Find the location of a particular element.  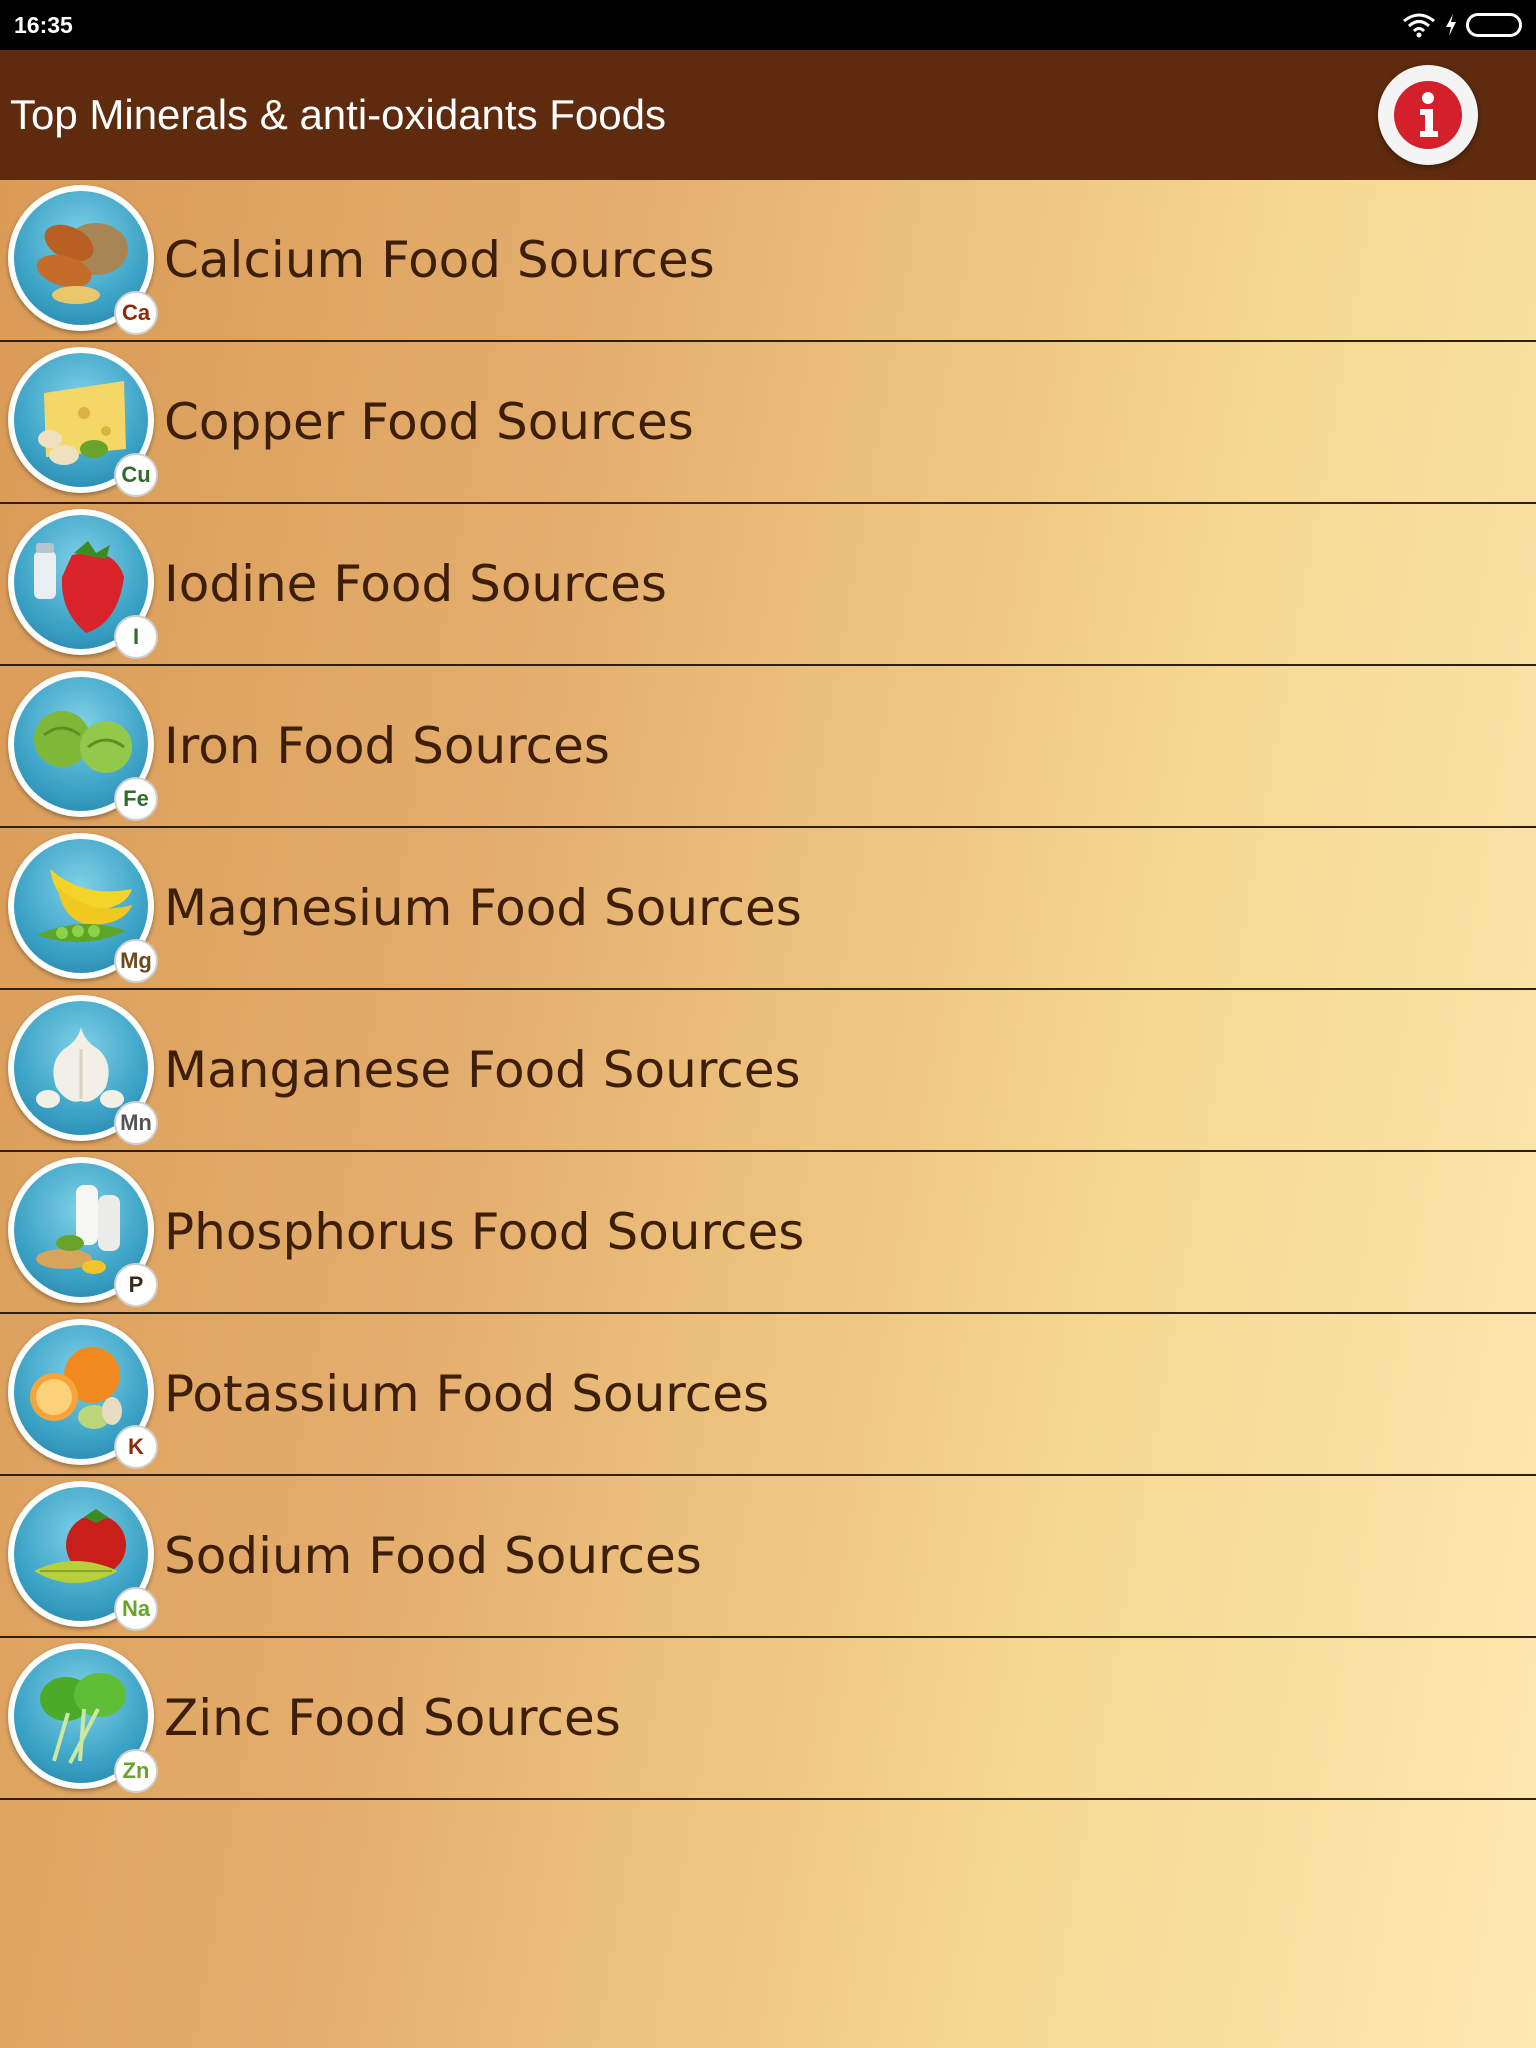

list-item-phosphorus: P Phosphorus Food Sources is located at coordinates (768, 1233).